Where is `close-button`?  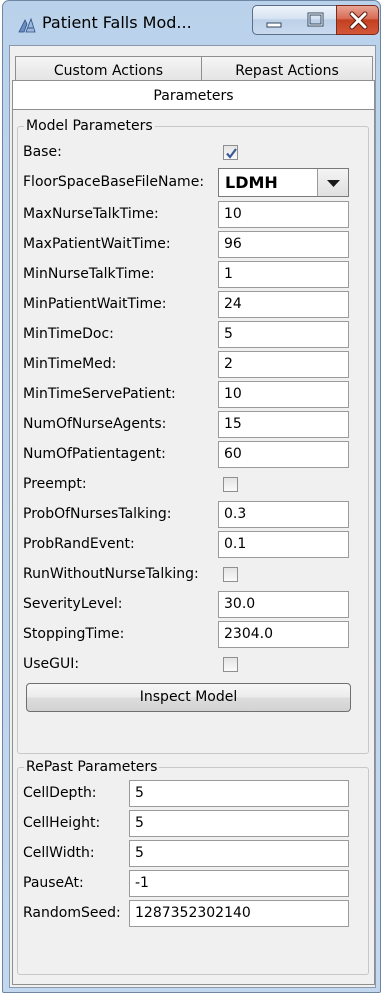
close-button is located at coordinates (357, 20).